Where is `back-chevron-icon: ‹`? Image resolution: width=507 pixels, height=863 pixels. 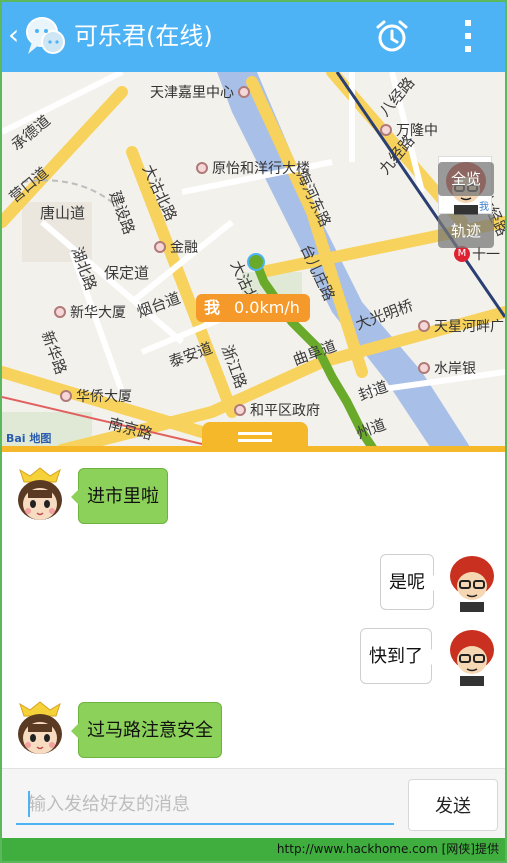 back-chevron-icon: ‹ is located at coordinates (13, 35).